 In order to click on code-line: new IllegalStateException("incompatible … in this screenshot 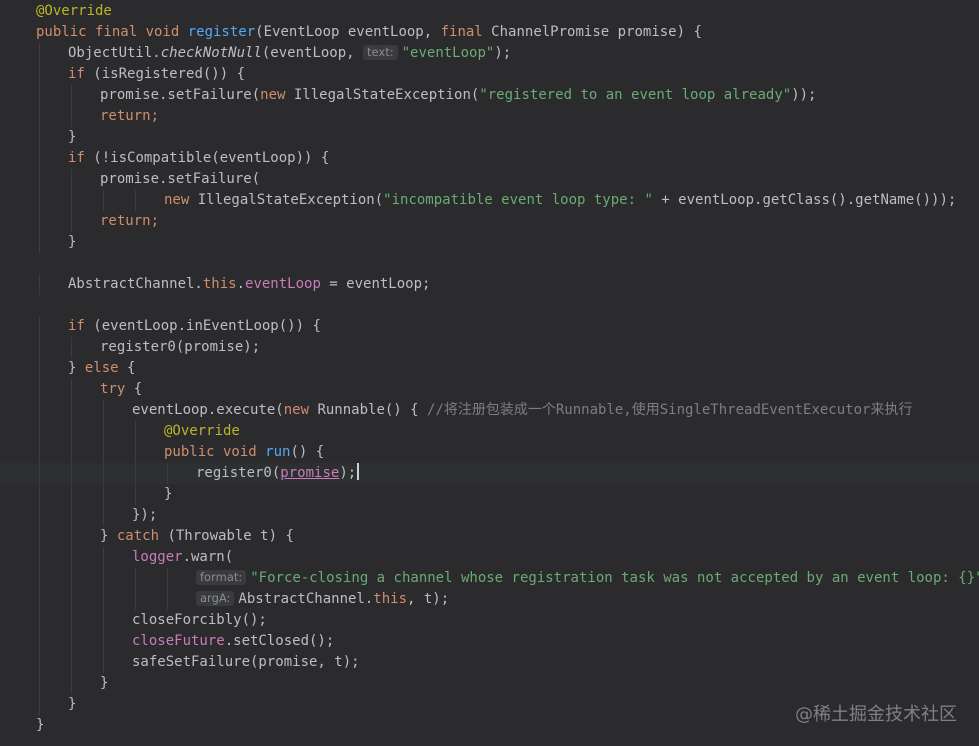, I will do `click(489, 200)`.